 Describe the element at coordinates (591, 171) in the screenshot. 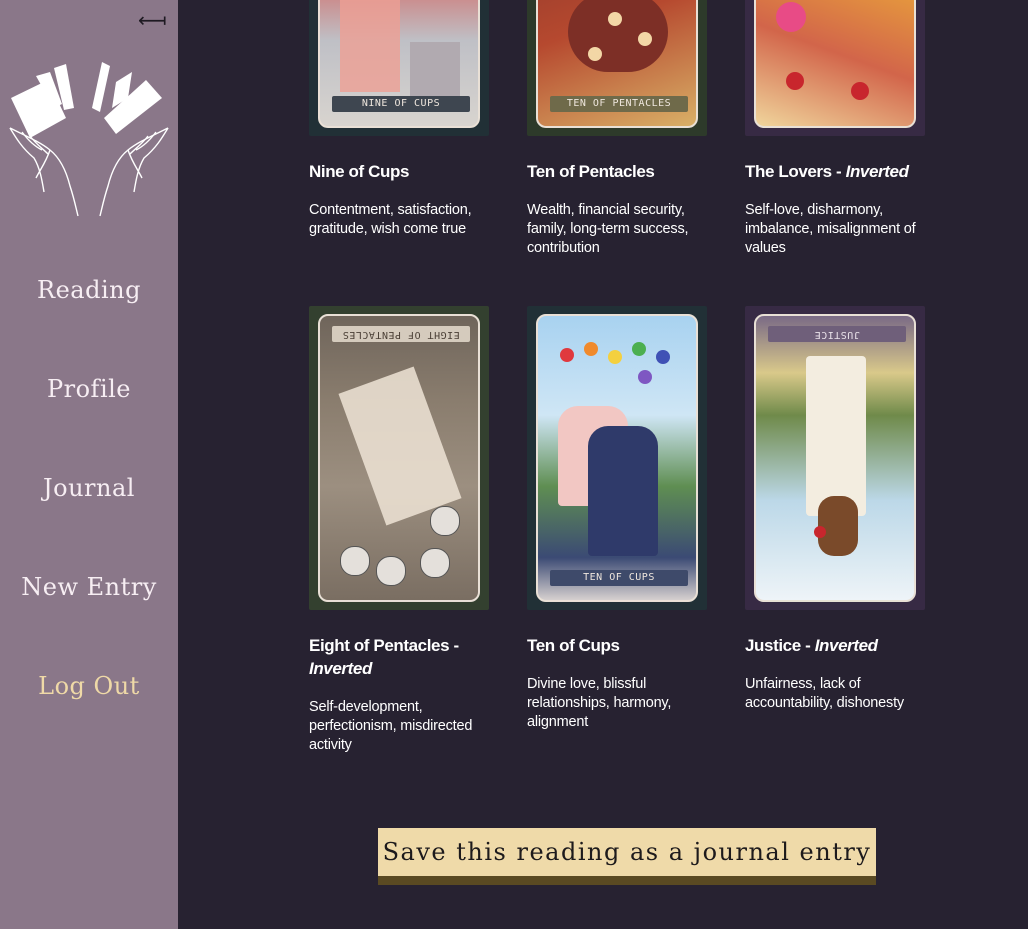

I see `card-title: Ten of Pentacles` at that location.